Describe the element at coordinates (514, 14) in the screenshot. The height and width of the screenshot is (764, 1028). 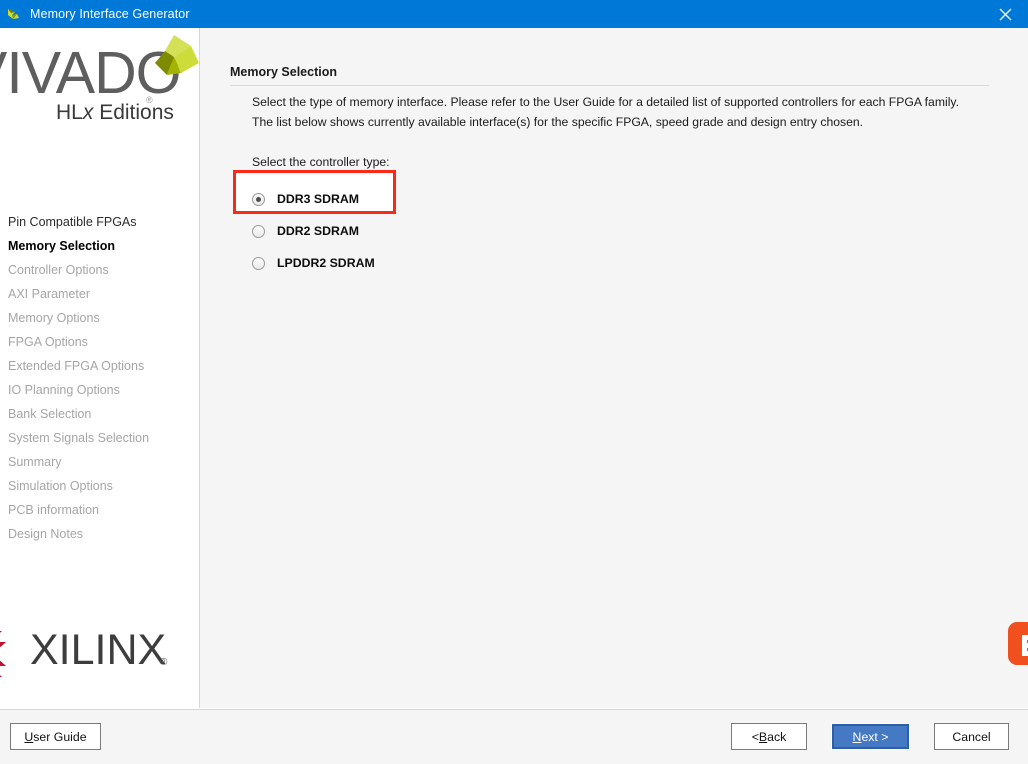
I see `window-titlebar: Memory Interface Generator` at that location.